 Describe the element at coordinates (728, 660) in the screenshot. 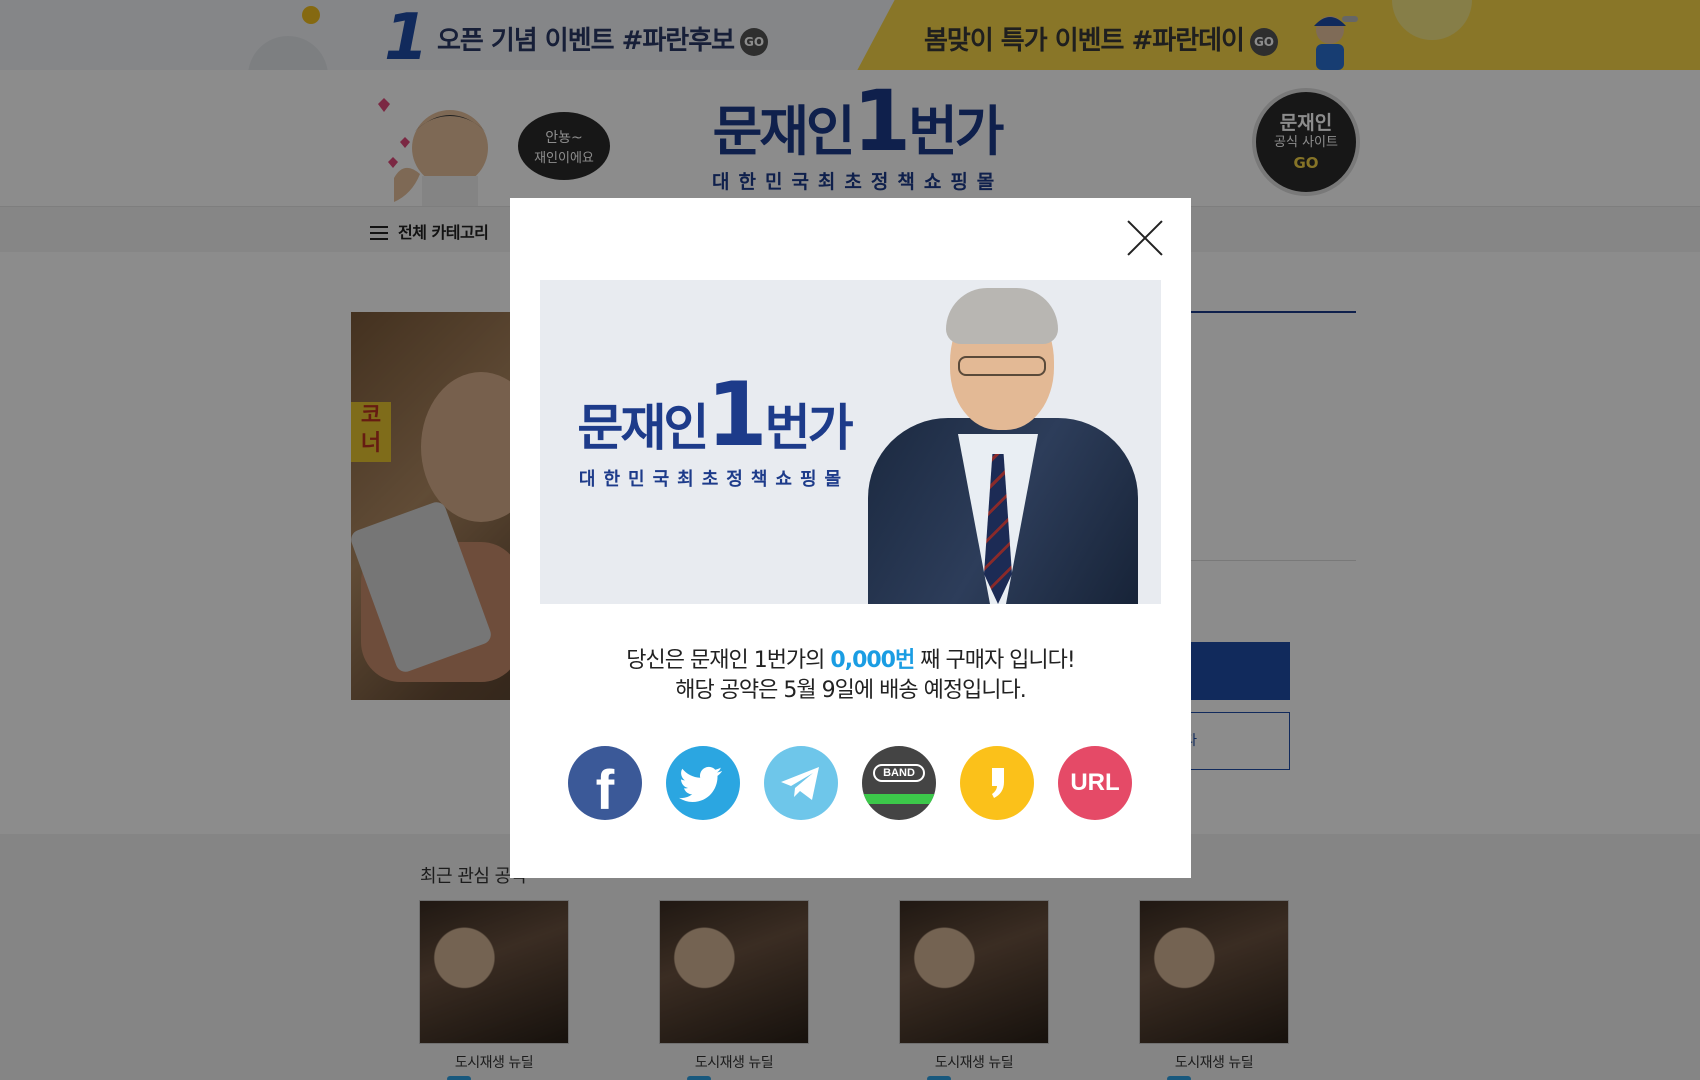

I see `message-prefix: 당신은 문재인 1번가의` at that location.